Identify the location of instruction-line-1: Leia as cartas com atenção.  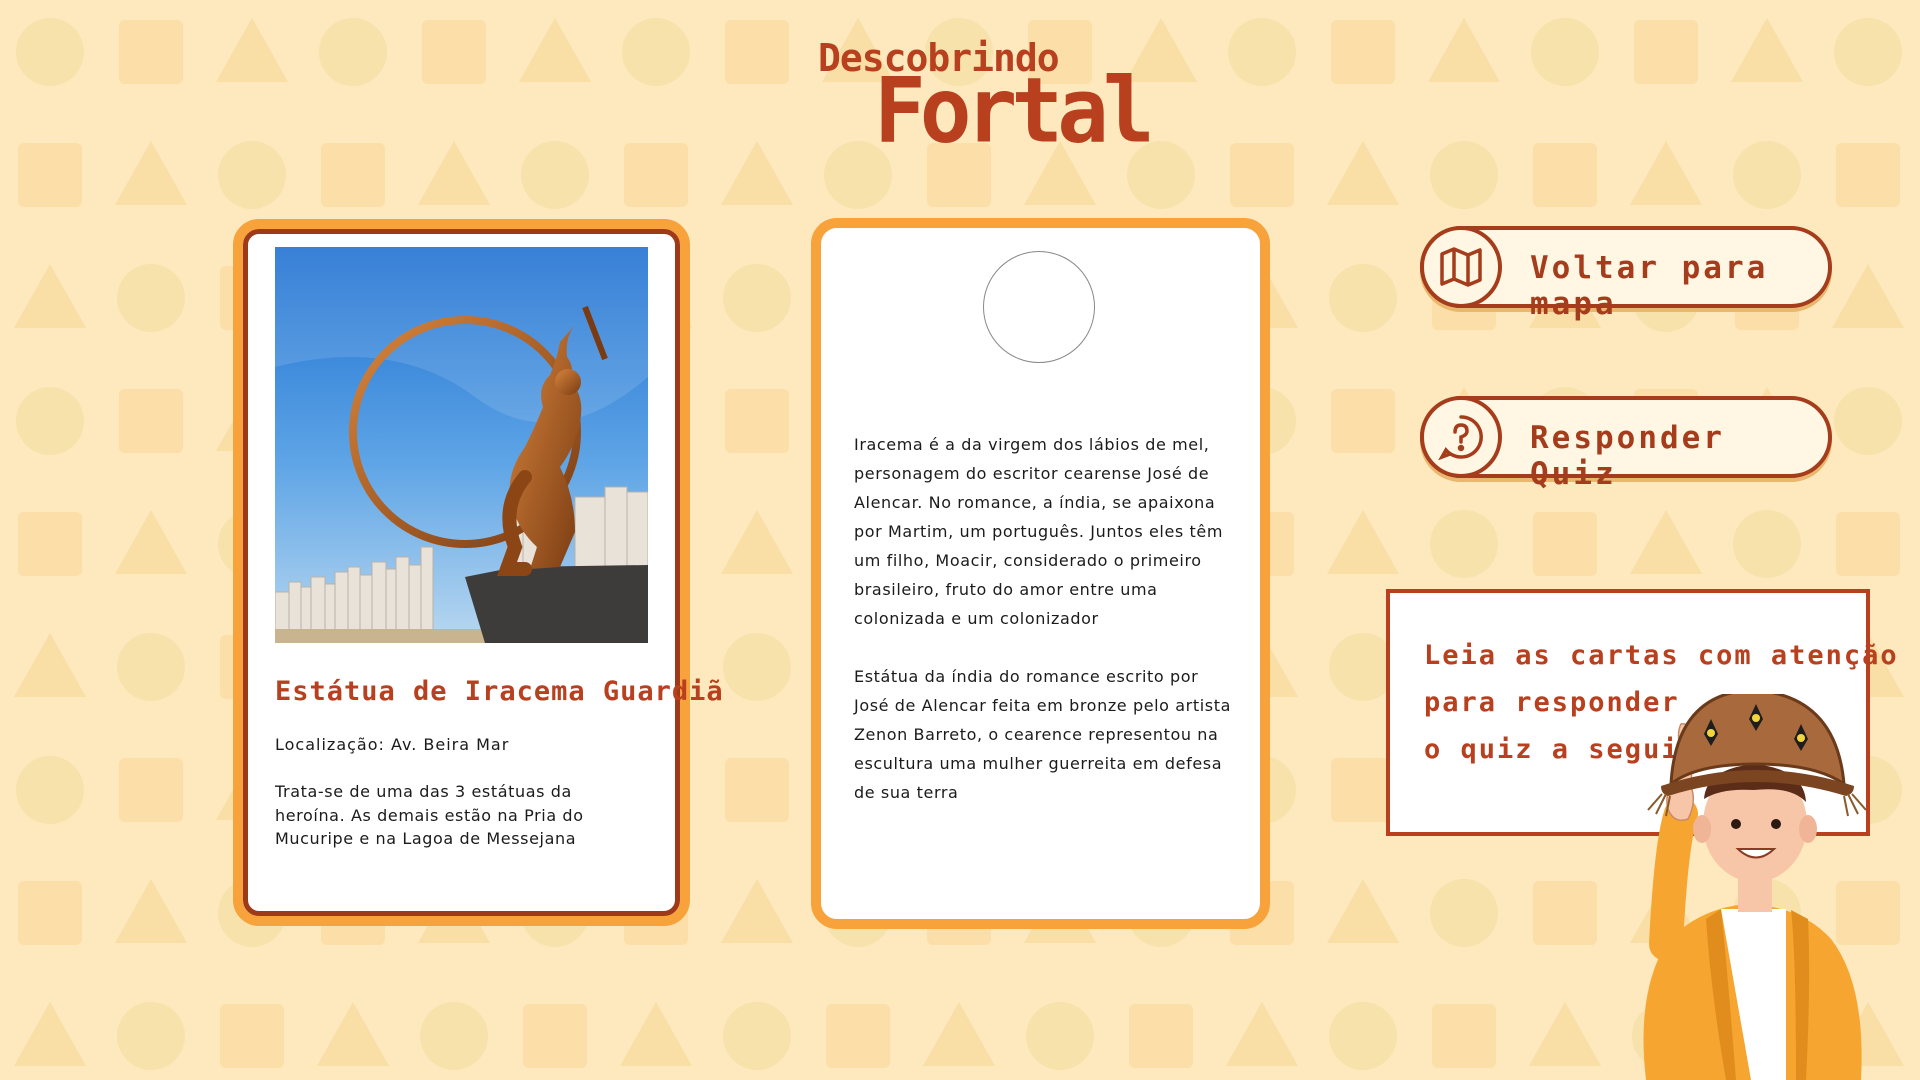
(1661, 655).